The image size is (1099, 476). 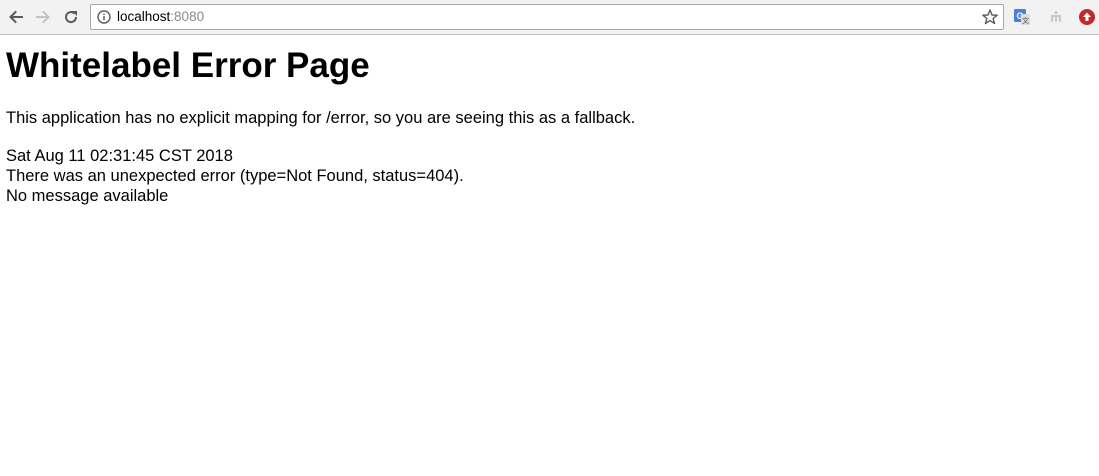 What do you see at coordinates (187, 16) in the screenshot?
I see `url-port: :8080` at bounding box center [187, 16].